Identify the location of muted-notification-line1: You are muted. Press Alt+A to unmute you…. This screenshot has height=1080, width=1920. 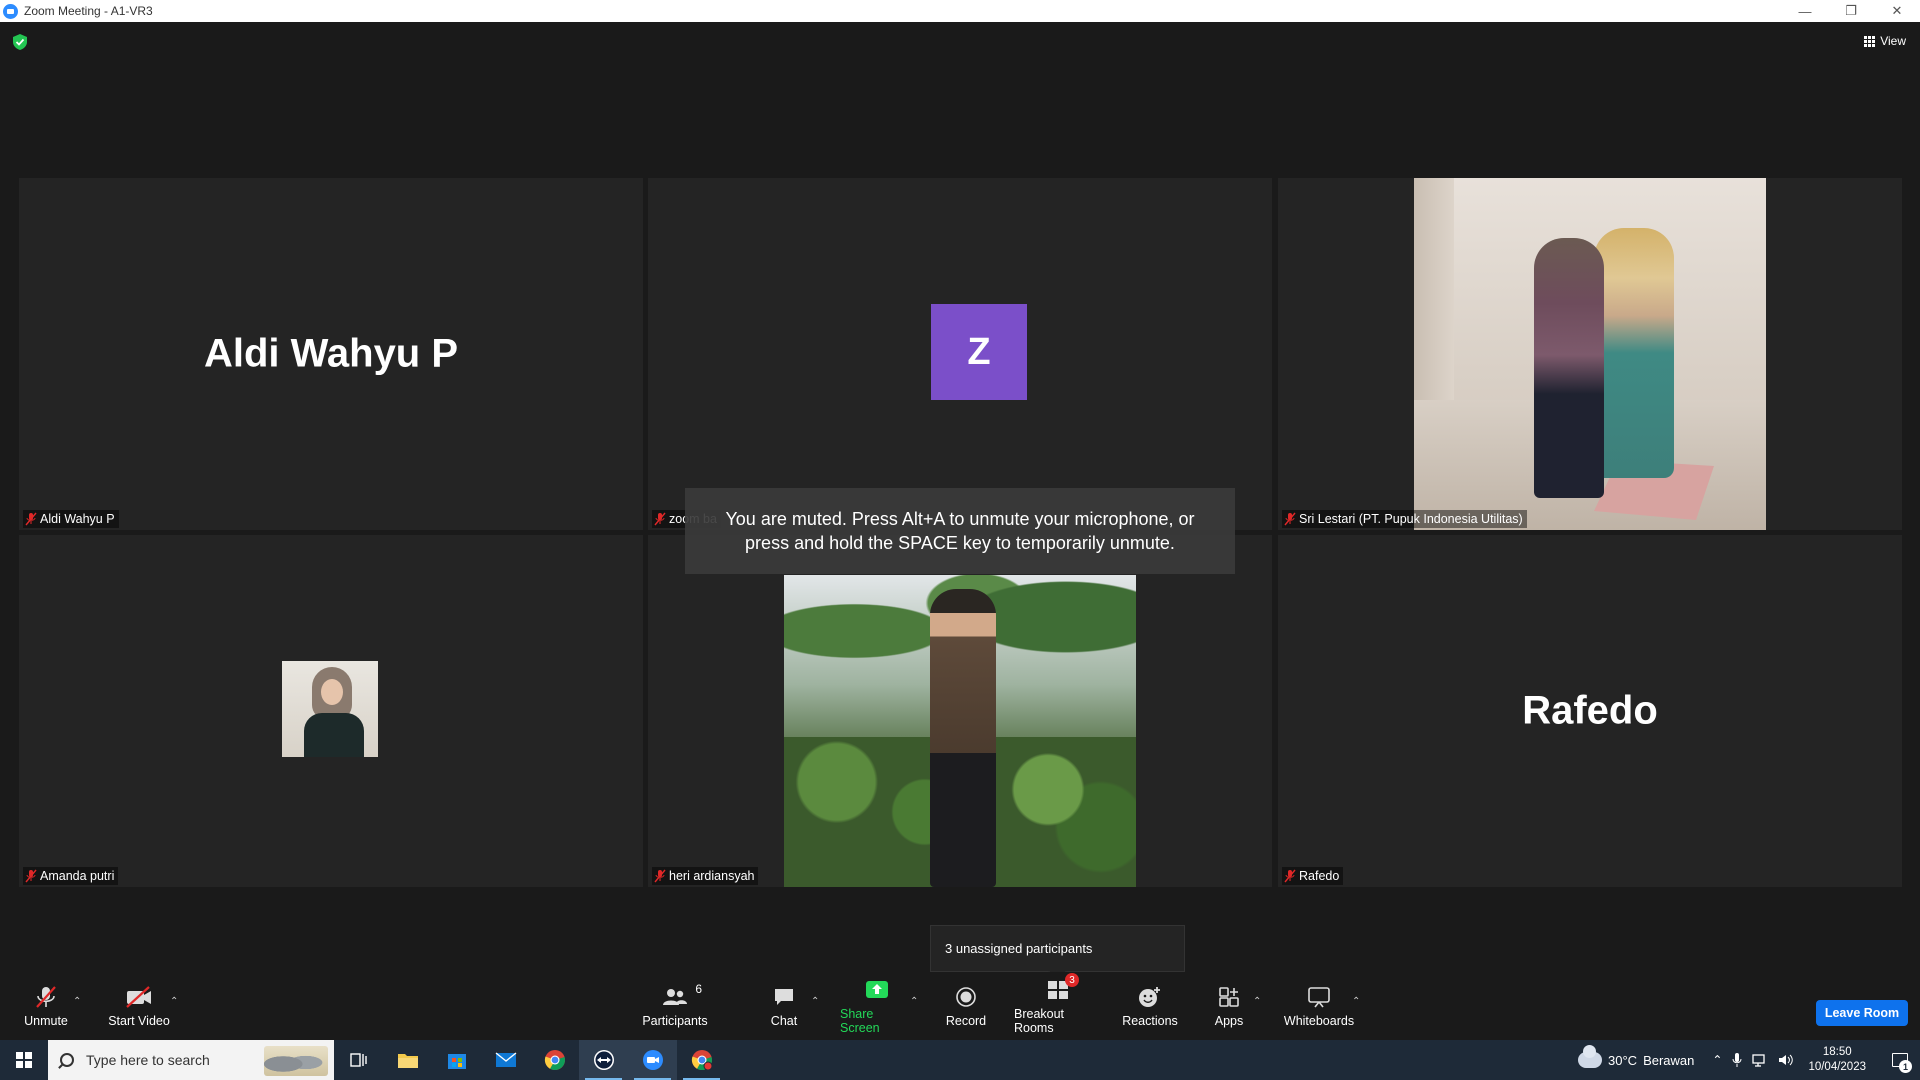
(960, 519).